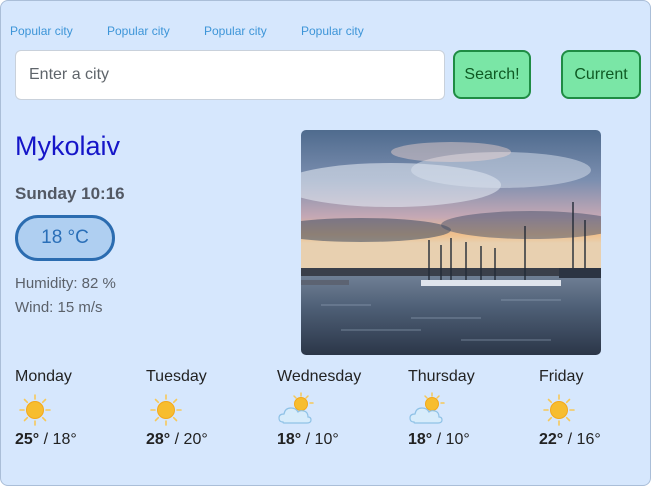 This screenshot has height=486, width=651. Describe the element at coordinates (206, 408) in the screenshot. I see `forecast-day-tuesday: Tuesday 28° / 20°` at that location.